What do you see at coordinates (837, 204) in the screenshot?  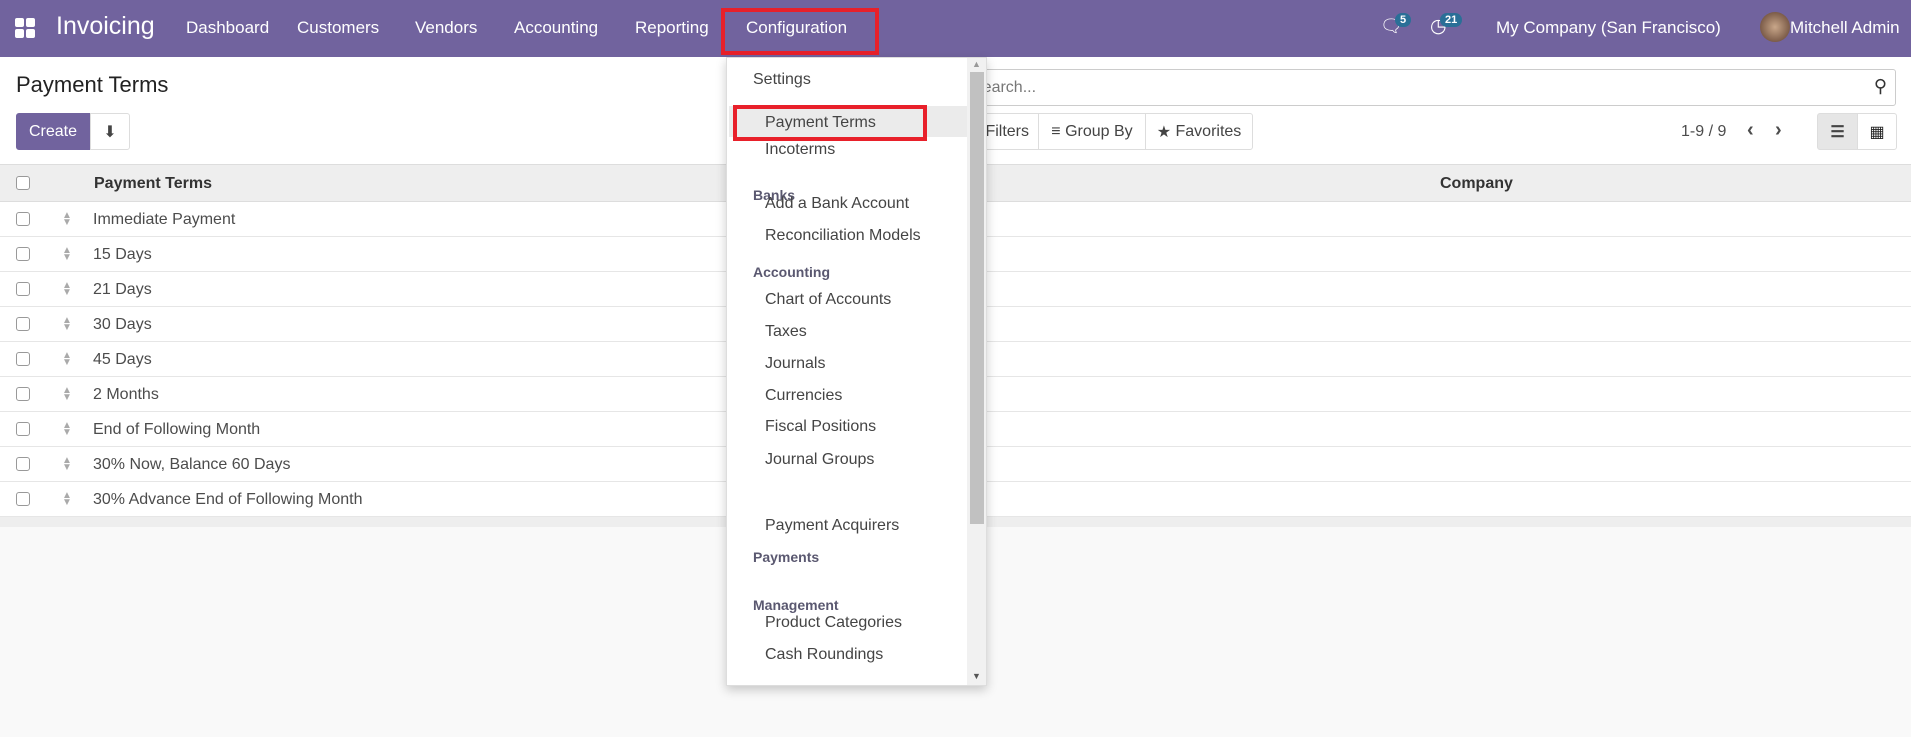 I see `menu-item-add-a-bank-account: Add a Bank Account` at bounding box center [837, 204].